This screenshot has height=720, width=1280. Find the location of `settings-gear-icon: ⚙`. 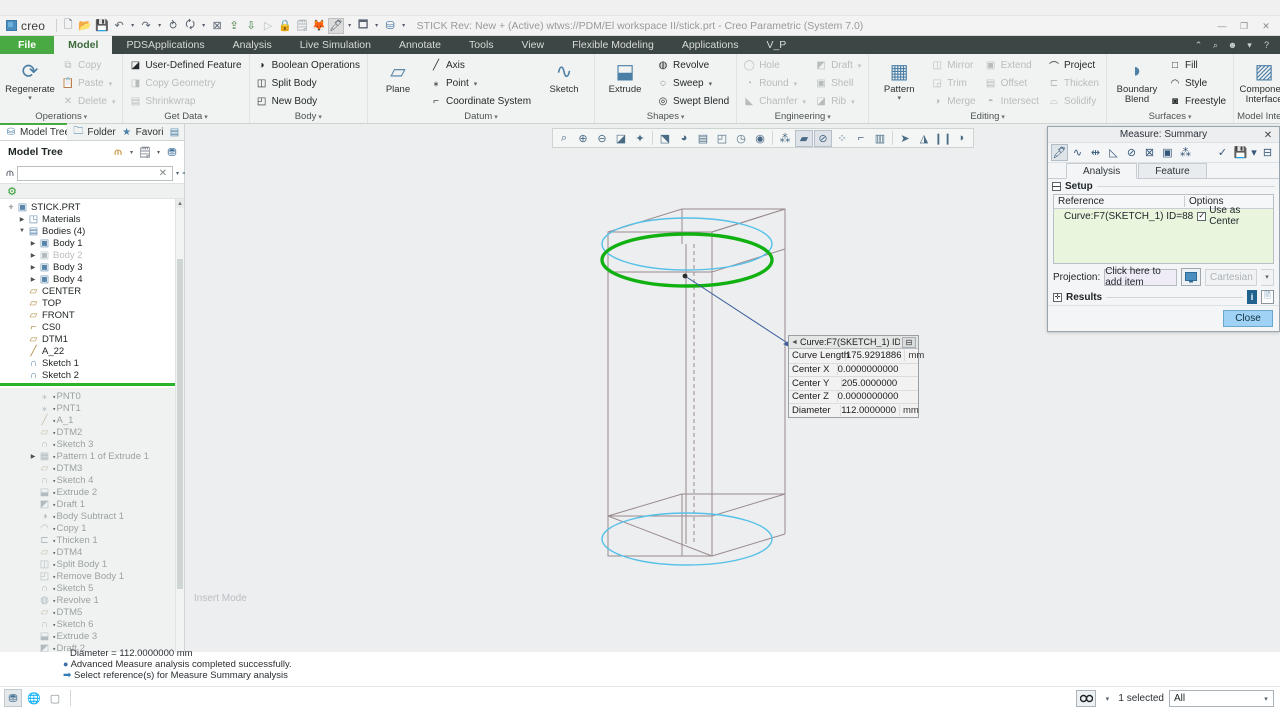

settings-gear-icon: ⚙ is located at coordinates (12, 191).